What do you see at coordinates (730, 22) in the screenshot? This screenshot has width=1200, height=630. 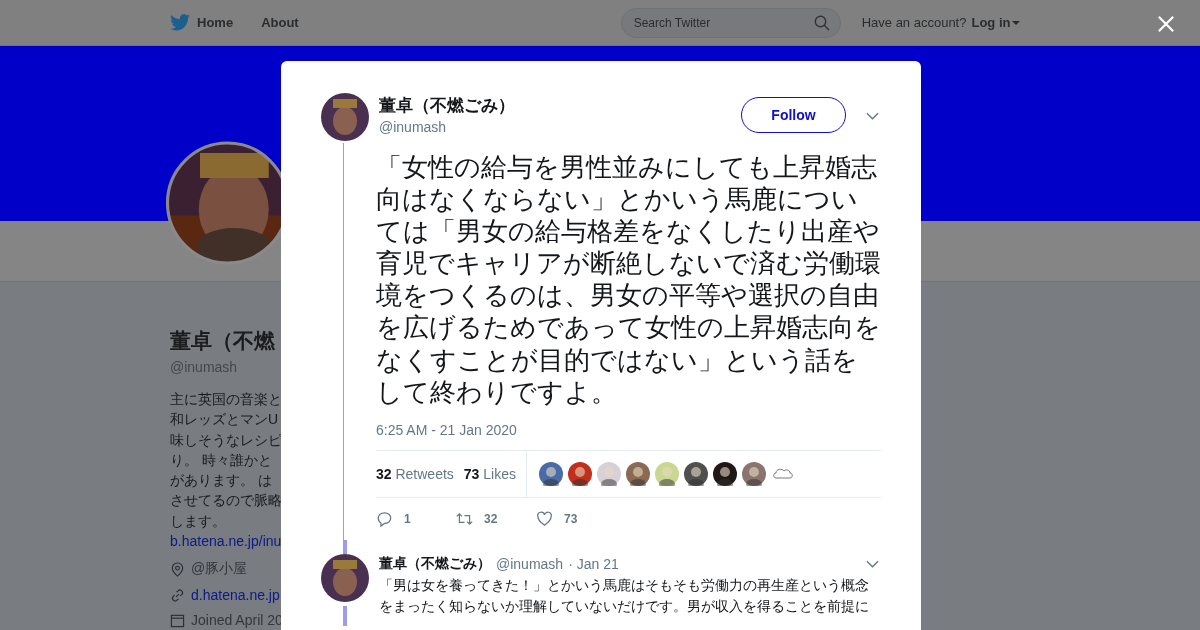 I see `search-field: Search Twitter` at bounding box center [730, 22].